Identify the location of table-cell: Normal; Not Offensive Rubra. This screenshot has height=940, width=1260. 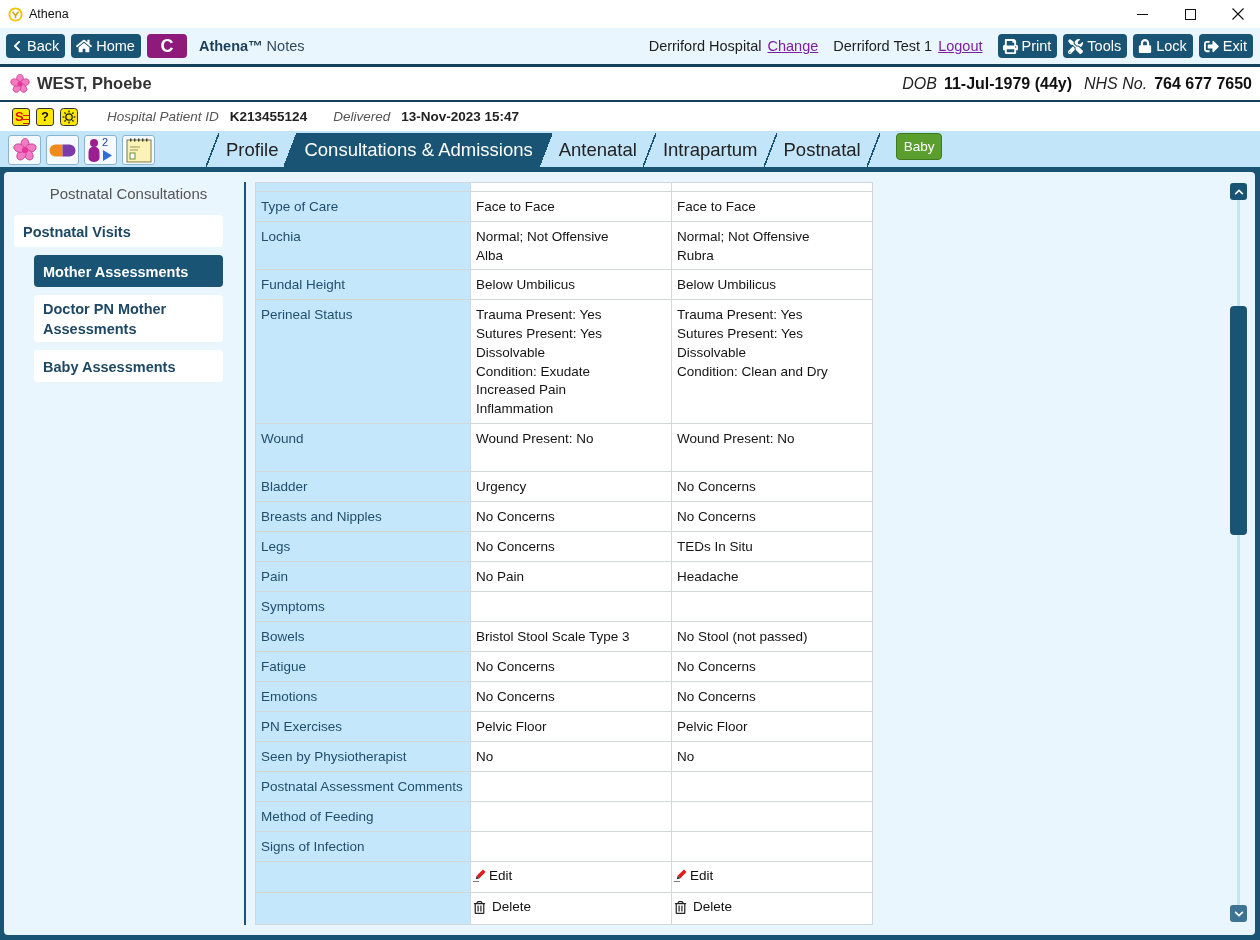
(772, 245).